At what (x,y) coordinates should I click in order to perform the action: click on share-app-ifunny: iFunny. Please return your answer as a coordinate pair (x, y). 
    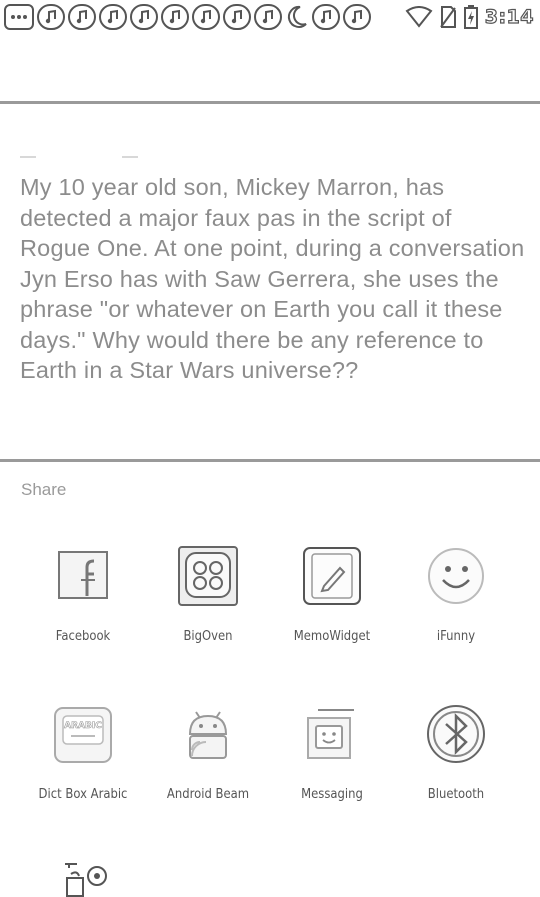
    Looking at the image, I should click on (456, 592).